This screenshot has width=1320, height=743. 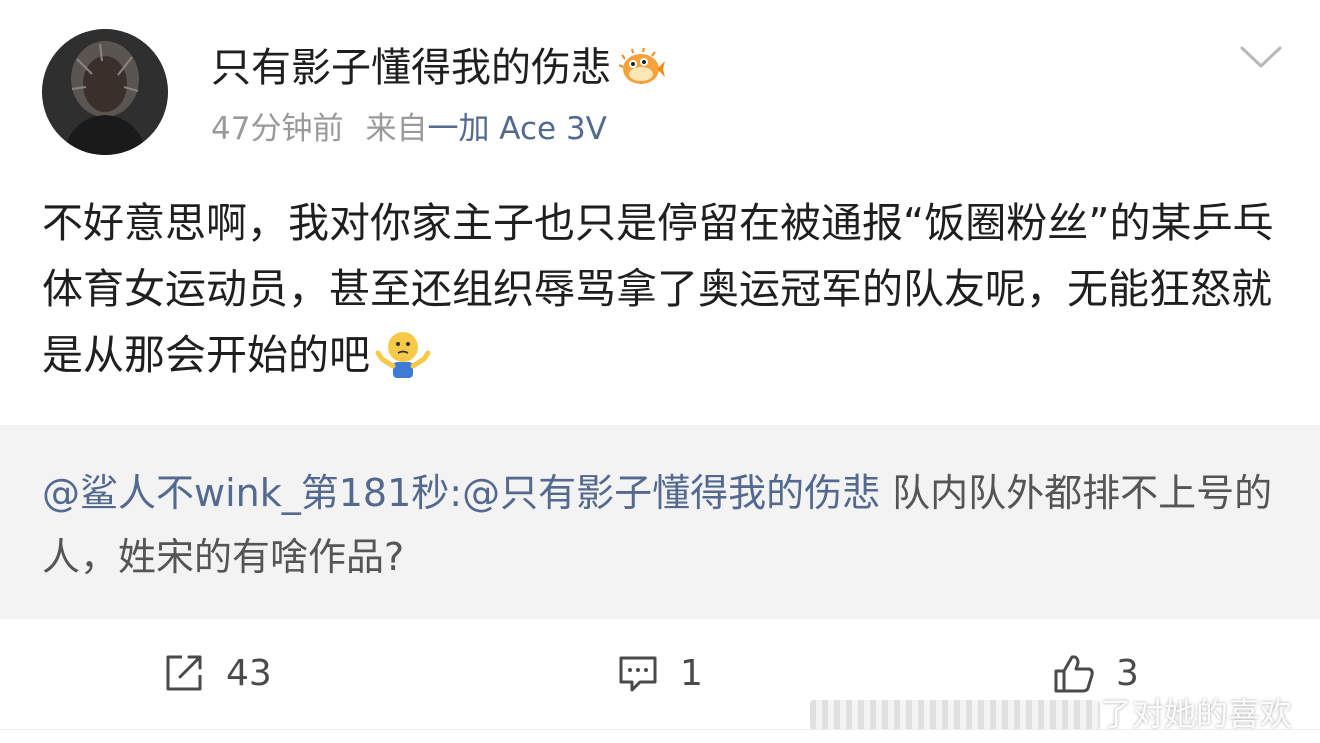 What do you see at coordinates (1074, 674) in the screenshot?
I see `thumbs-up-icon` at bounding box center [1074, 674].